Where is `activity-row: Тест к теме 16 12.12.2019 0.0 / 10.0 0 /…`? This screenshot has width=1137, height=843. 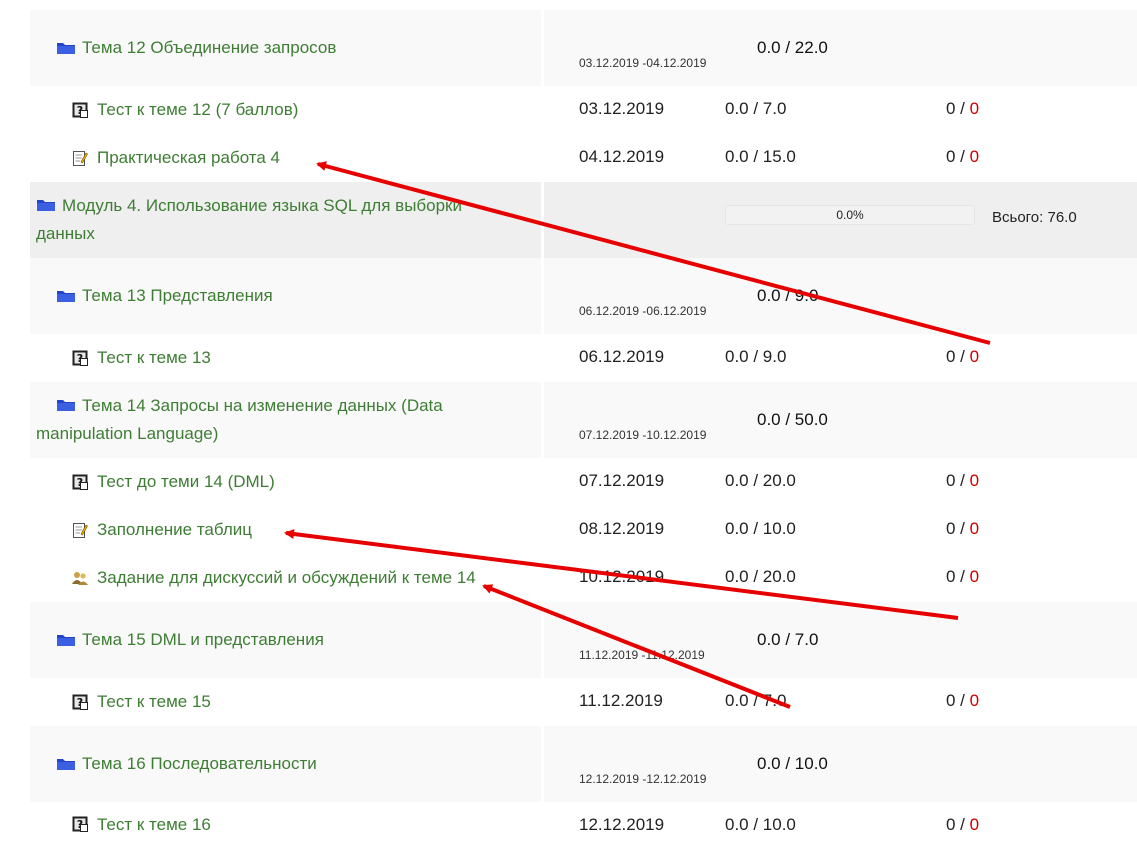 activity-row: Тест к теме 16 12.12.2019 0.0 / 10.0 0 /… is located at coordinates (583, 822).